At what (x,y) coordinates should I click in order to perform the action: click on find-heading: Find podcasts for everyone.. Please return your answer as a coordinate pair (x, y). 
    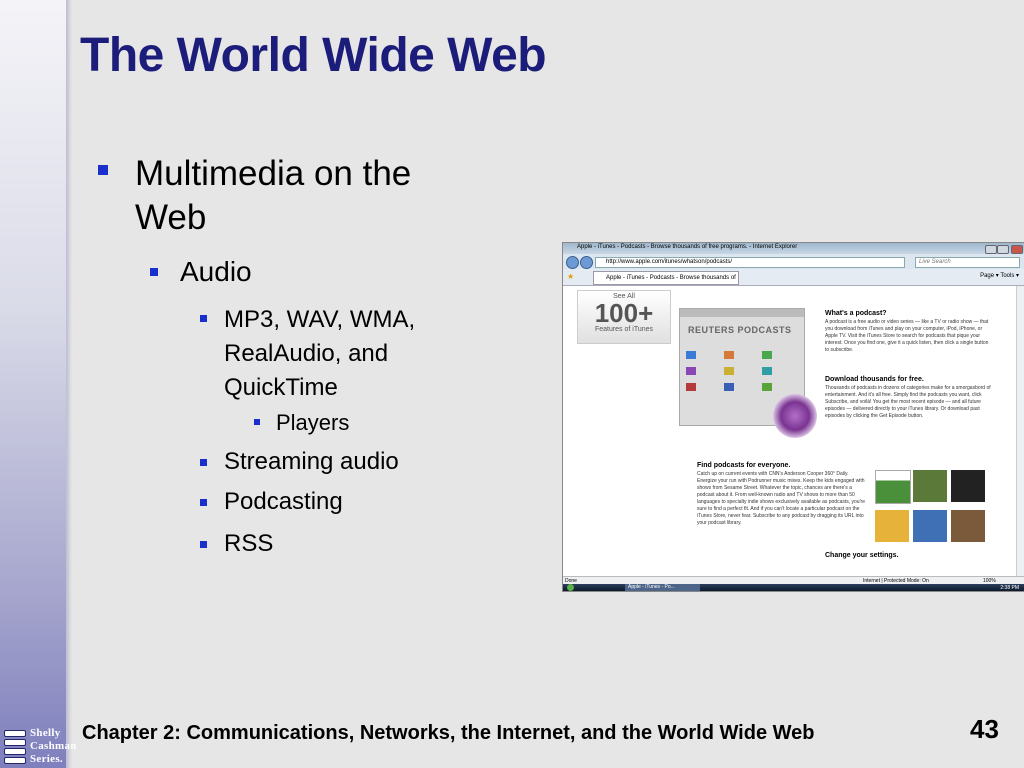
    Looking at the image, I should click on (744, 465).